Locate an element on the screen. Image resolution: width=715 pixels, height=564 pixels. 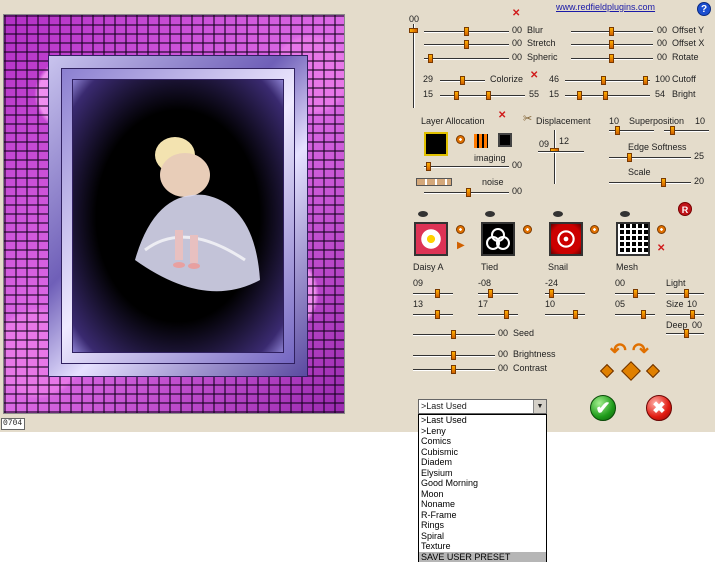
layer-cycle-icon is located at coordinates (460, 139).